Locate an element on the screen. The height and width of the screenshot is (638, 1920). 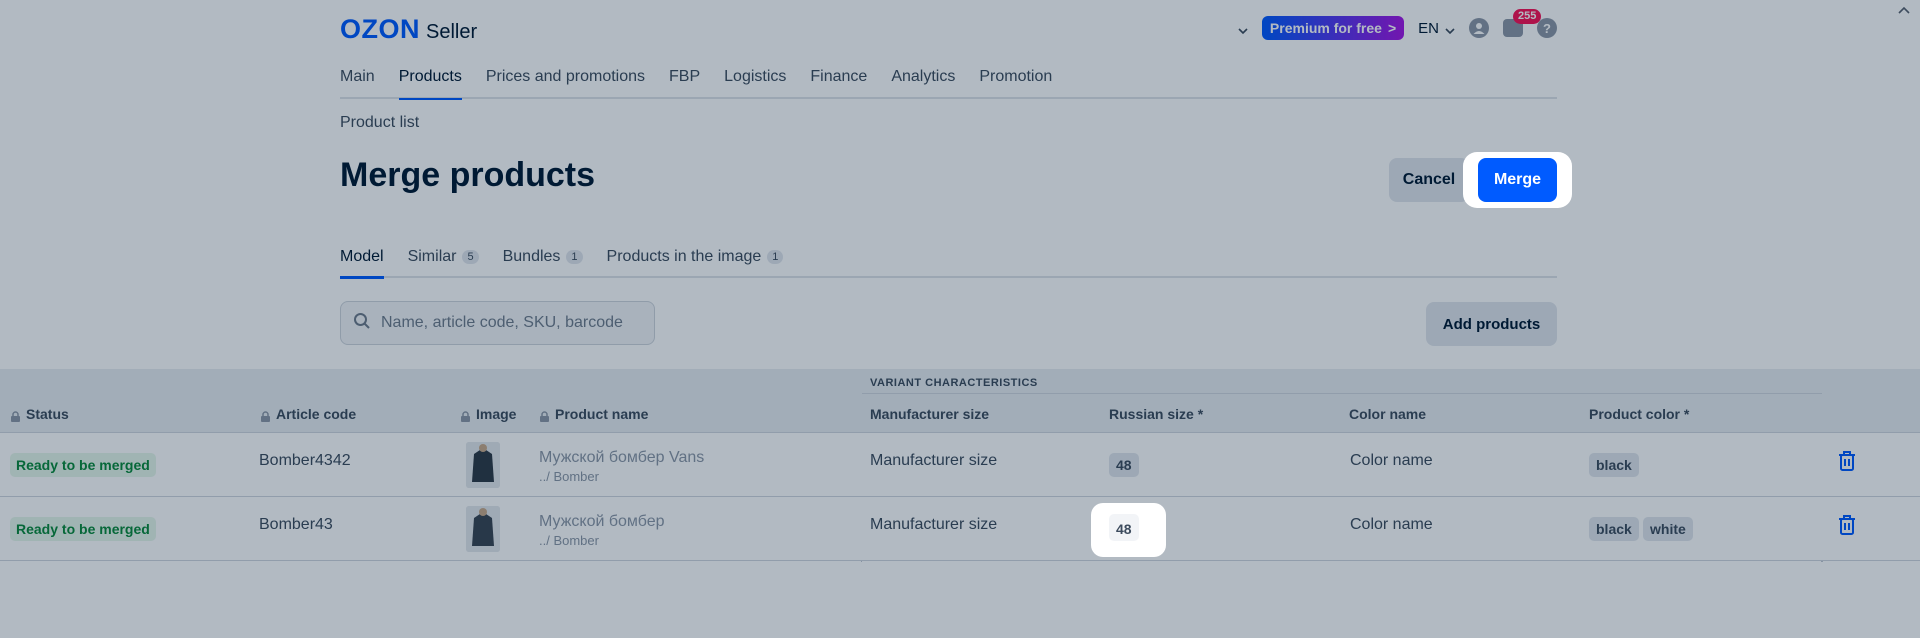
nav-item-analytics: Analytics is located at coordinates (923, 76).